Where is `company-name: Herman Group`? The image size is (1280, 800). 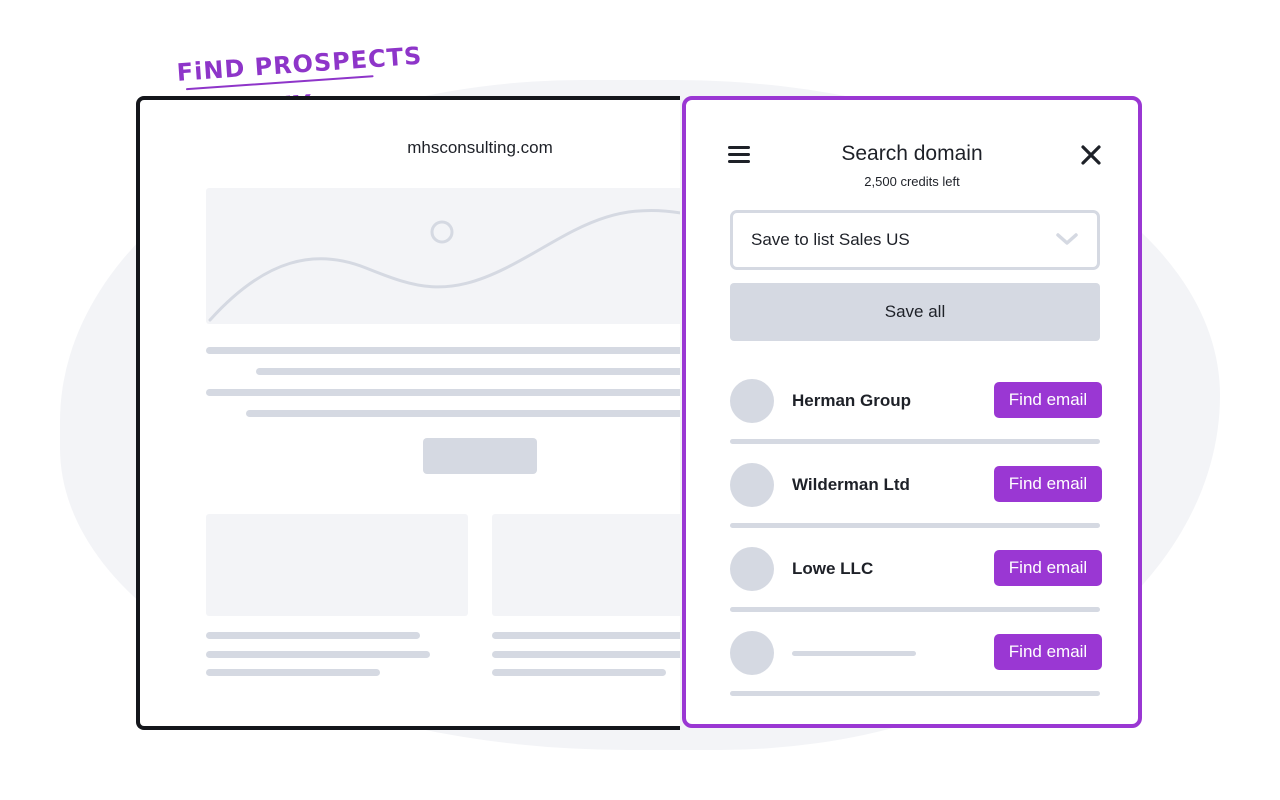
company-name: Herman Group is located at coordinates (852, 400).